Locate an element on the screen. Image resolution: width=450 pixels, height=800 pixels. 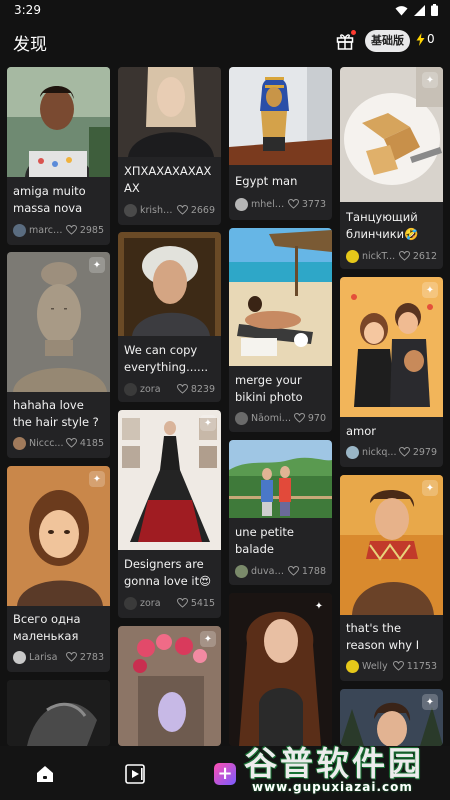
create-button: + is located at coordinates (225, 774).